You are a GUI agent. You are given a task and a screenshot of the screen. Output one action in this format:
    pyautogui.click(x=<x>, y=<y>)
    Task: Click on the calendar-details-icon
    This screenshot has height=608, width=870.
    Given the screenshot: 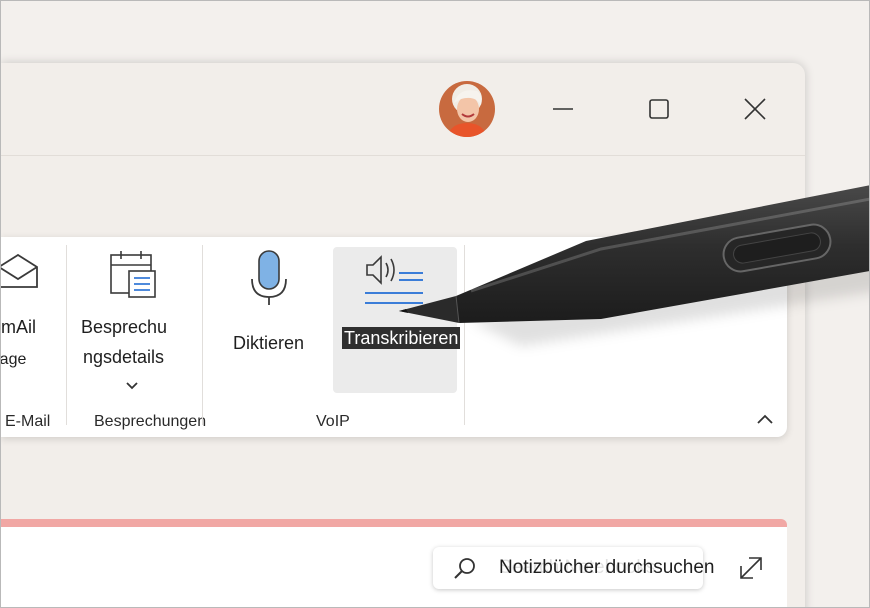 What is the action you would take?
    pyautogui.click(x=133, y=274)
    